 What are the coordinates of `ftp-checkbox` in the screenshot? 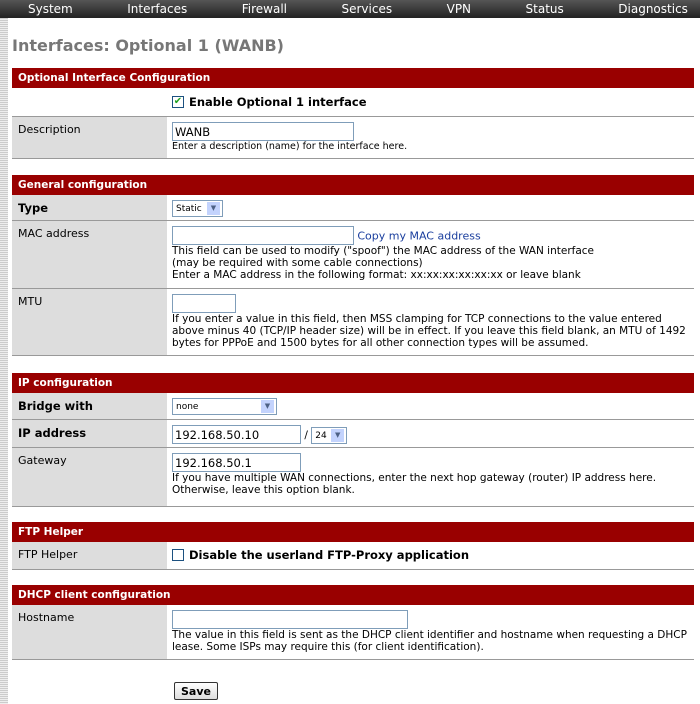 It's located at (178, 555).